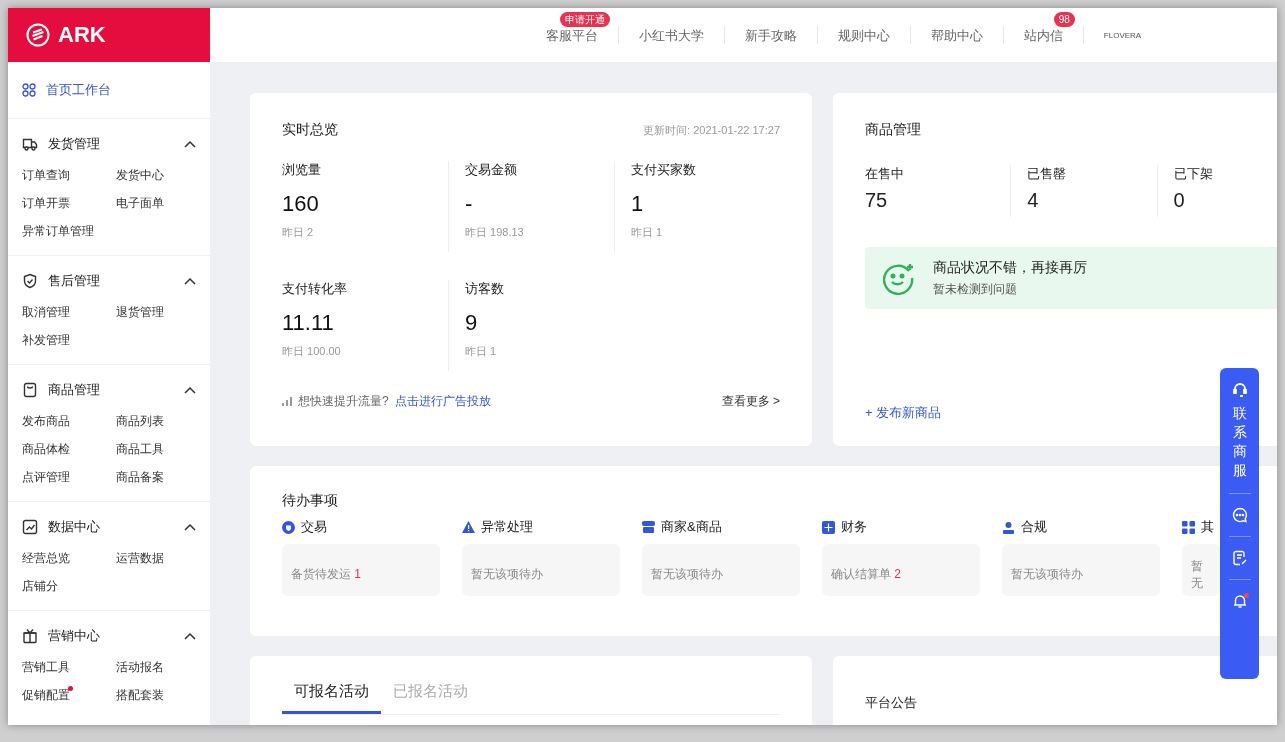 Image resolution: width=1285 pixels, height=742 pixels. Describe the element at coordinates (310, 501) in the screenshot. I see `card-title: 待办事项` at that location.